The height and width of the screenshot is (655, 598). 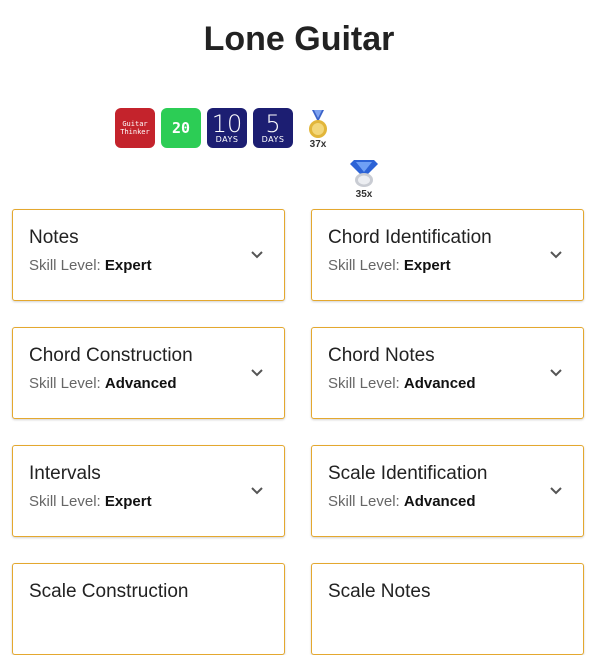 What do you see at coordinates (109, 591) in the screenshot?
I see `card-title: Scale Construction` at bounding box center [109, 591].